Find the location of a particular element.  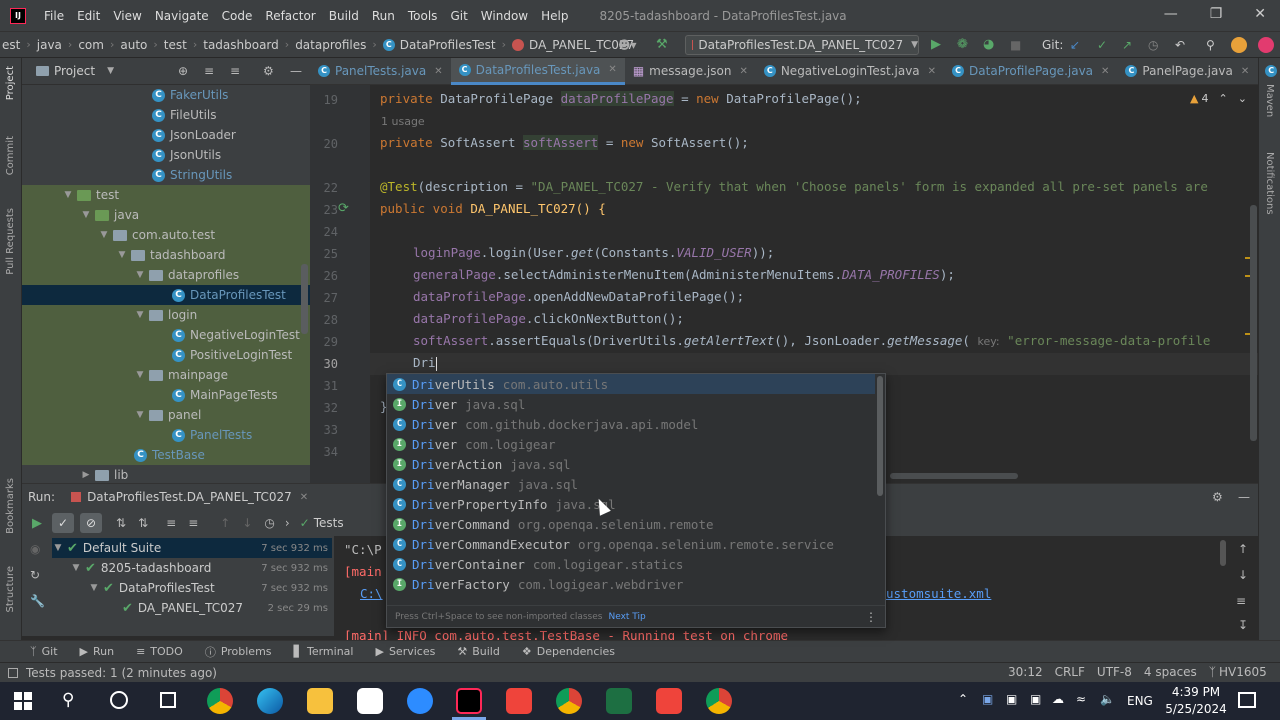

stop-icon: ■ is located at coordinates (1015, 45).